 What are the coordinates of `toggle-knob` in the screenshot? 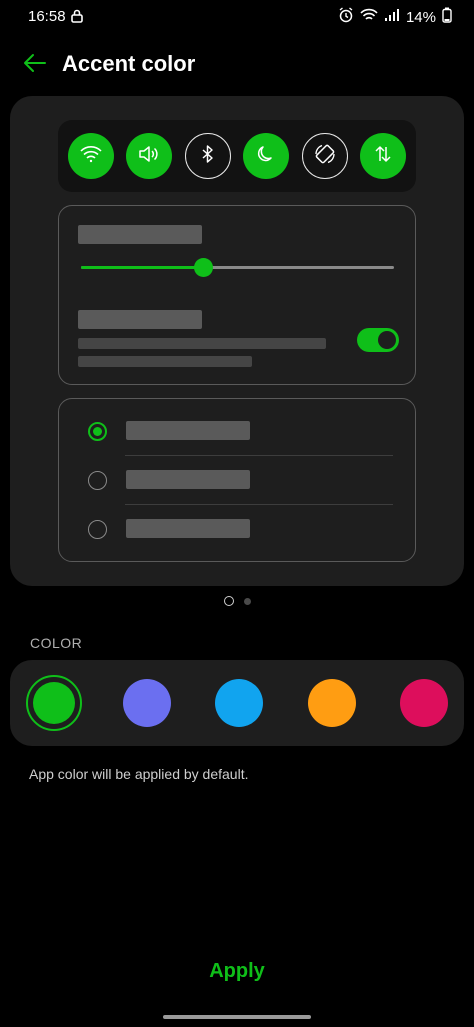 It's located at (387, 340).